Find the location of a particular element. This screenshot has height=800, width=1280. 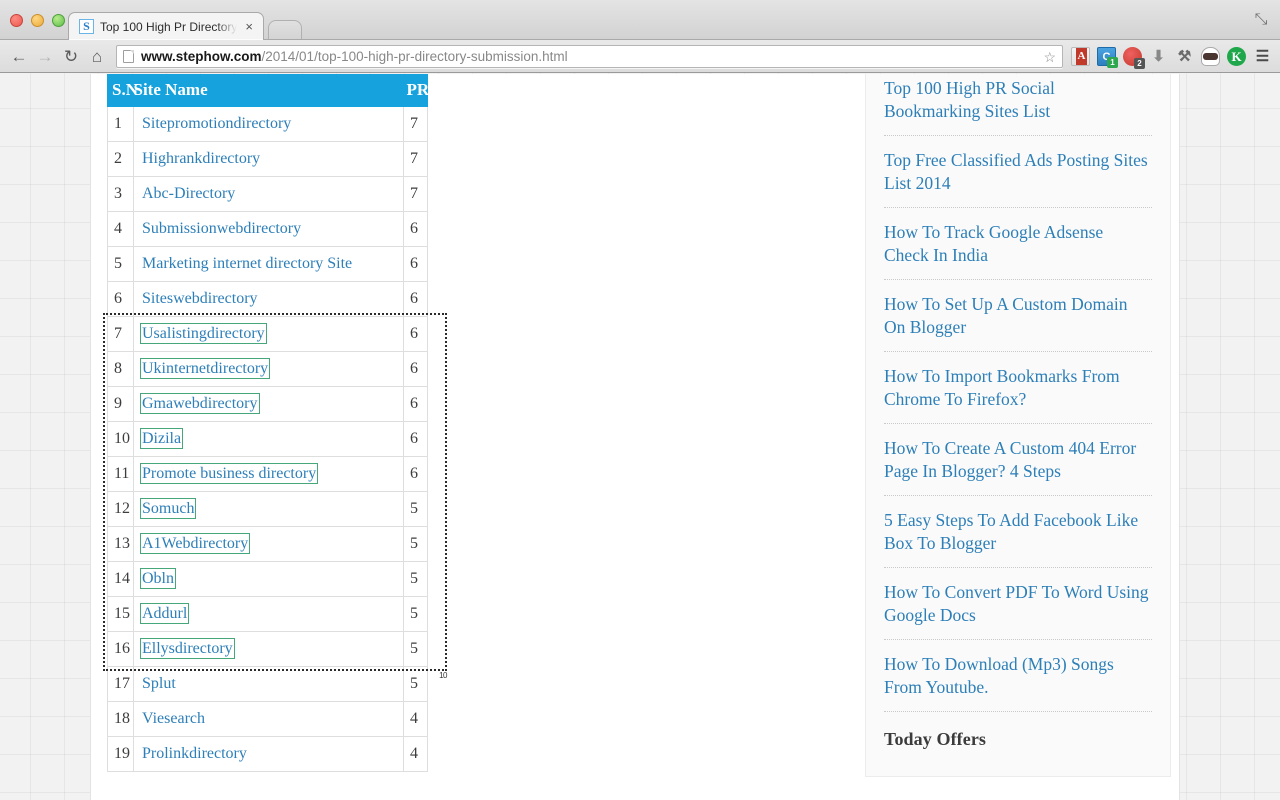

cell-site-name: Usalistingdirectory is located at coordinates (268, 334).